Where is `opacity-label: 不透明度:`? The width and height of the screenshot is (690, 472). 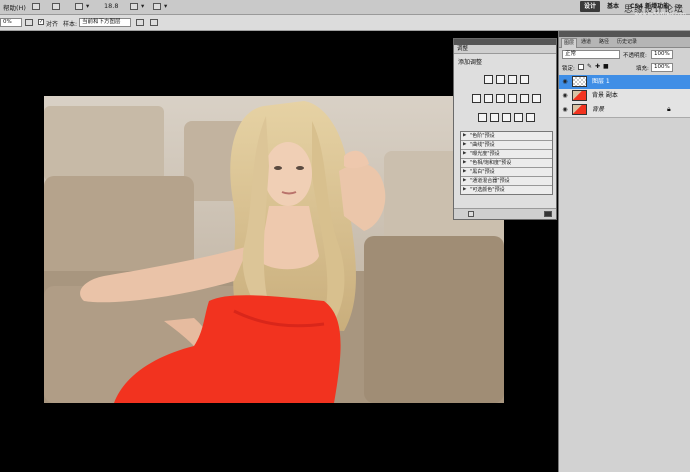
opacity-label: 不透明度: is located at coordinates (635, 56).